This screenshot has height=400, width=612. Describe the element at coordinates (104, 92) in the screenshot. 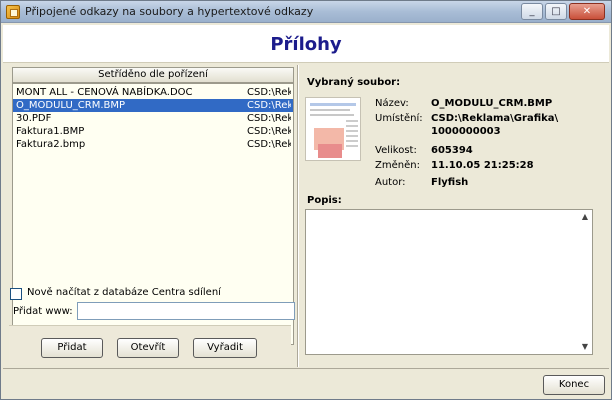

I see `list-item-name: MONT ALL - CENOVÁ NABÍDKA.DOC` at that location.